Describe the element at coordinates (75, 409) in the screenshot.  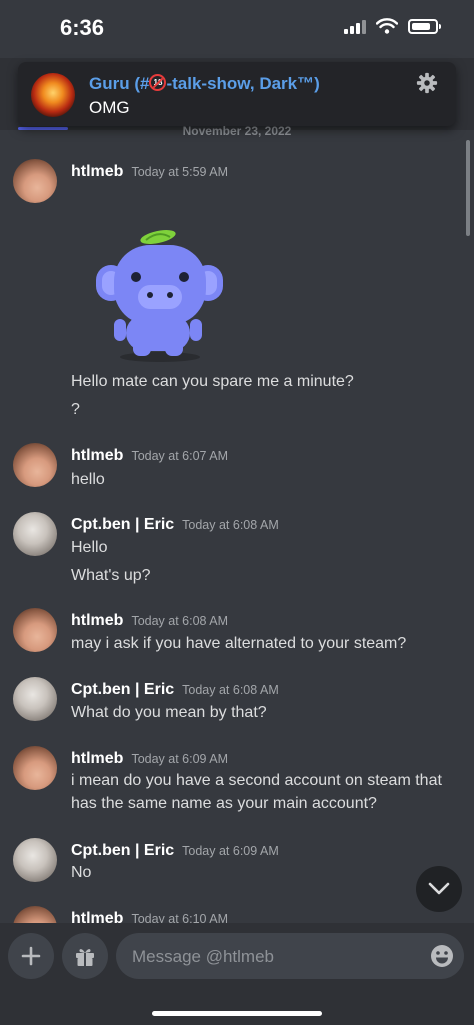
I see `message-text: ?` at that location.